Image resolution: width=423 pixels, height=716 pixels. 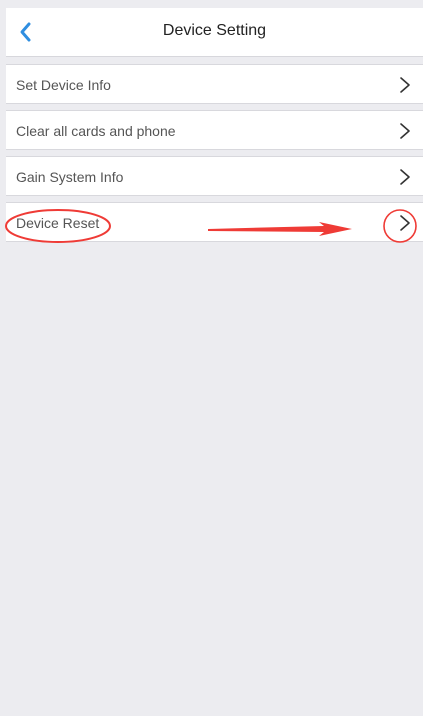 What do you see at coordinates (58, 223) in the screenshot?
I see `menu-item-label: Device Reset` at bounding box center [58, 223].